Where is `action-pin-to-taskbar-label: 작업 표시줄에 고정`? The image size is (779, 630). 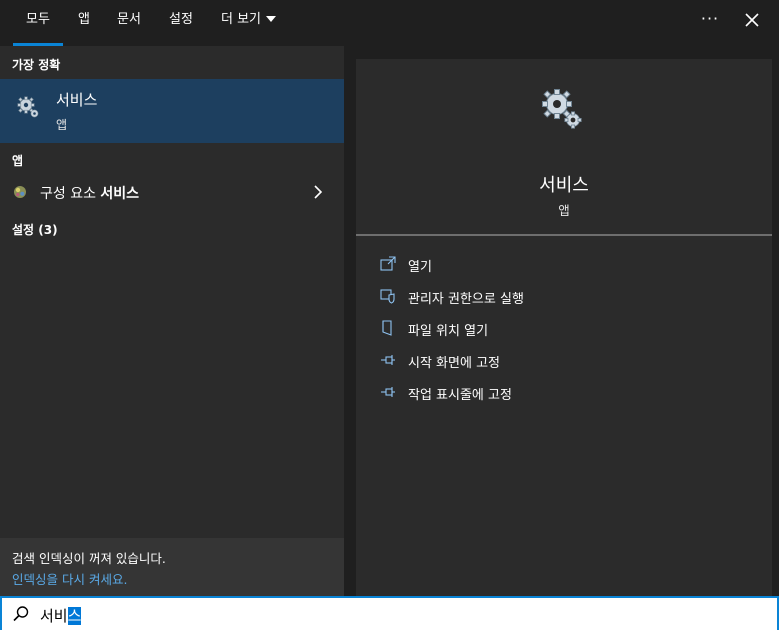 action-pin-to-taskbar-label: 작업 표시줄에 고정 is located at coordinates (460, 395).